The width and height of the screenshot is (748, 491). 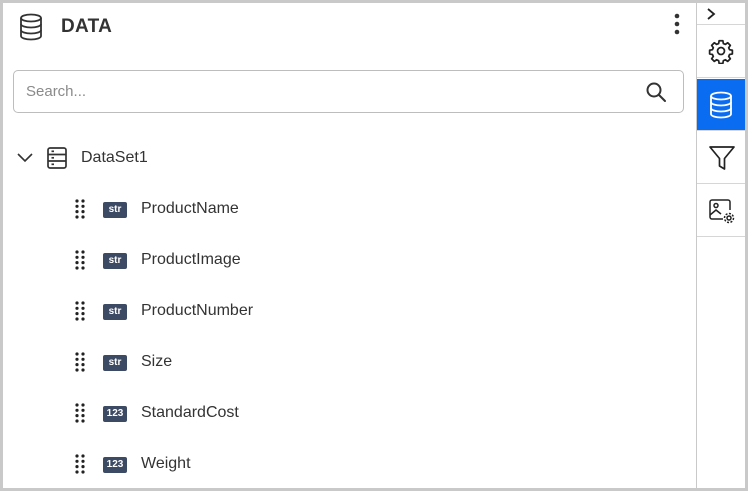 What do you see at coordinates (166, 463) in the screenshot?
I see `field-label: Weight` at bounding box center [166, 463].